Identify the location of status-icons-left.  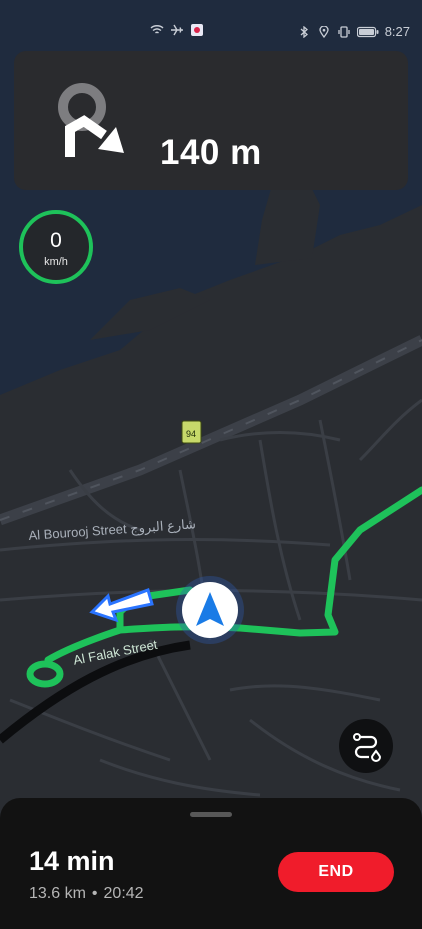
(177, 30).